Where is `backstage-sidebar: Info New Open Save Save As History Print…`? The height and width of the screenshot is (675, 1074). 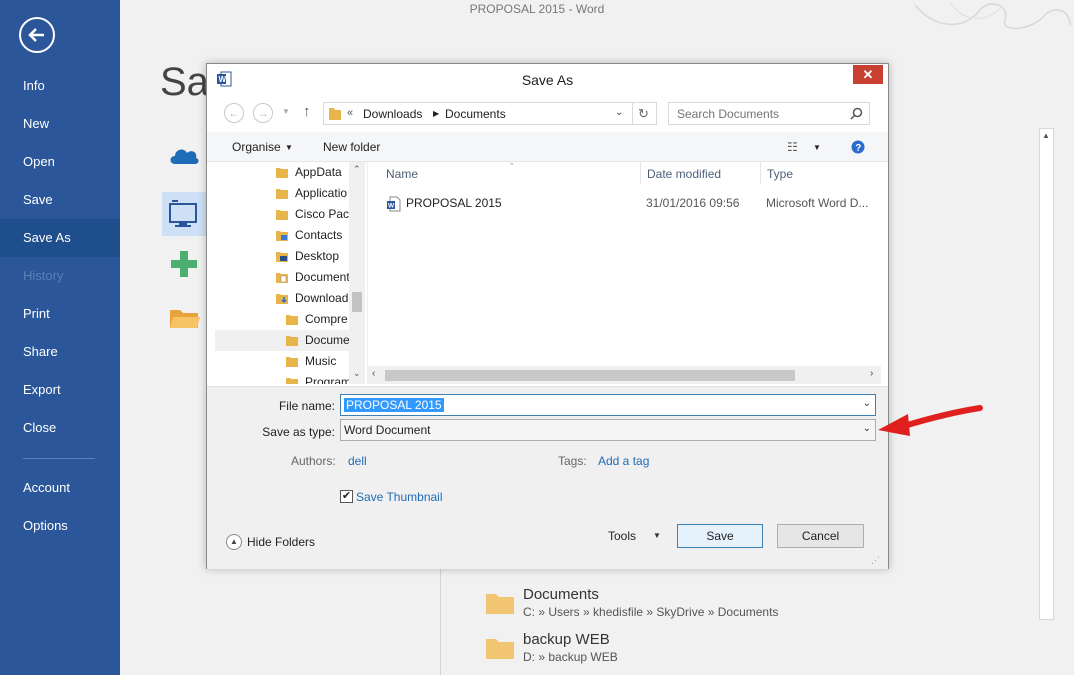
backstage-sidebar: Info New Open Save Save As History Print… is located at coordinates (60, 337).